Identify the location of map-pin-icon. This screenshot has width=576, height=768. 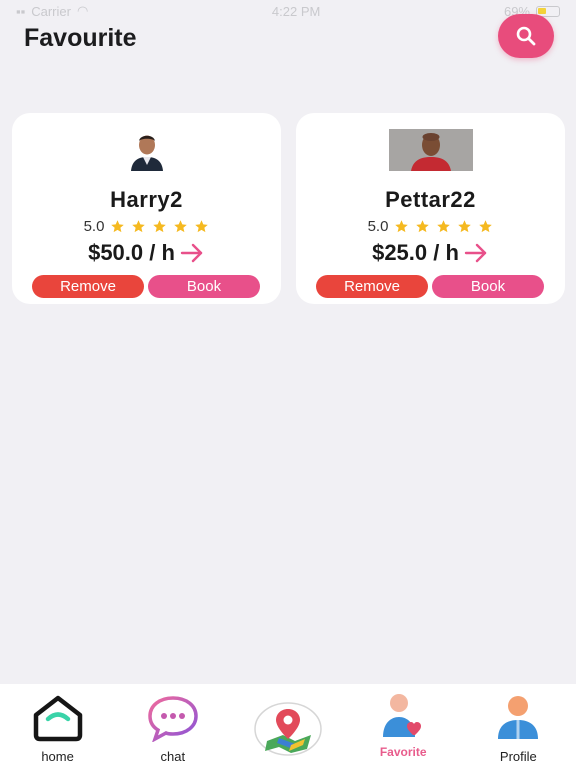
(288, 729).